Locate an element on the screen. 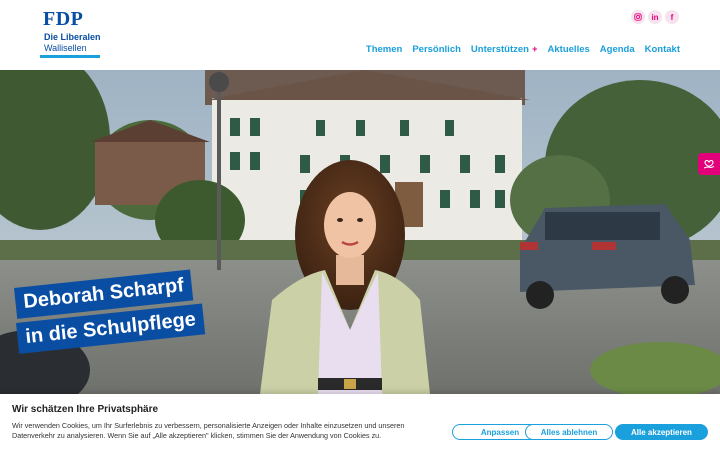 The height and width of the screenshot is (450, 720). nav-aktuelles: Aktuelles is located at coordinates (569, 49).